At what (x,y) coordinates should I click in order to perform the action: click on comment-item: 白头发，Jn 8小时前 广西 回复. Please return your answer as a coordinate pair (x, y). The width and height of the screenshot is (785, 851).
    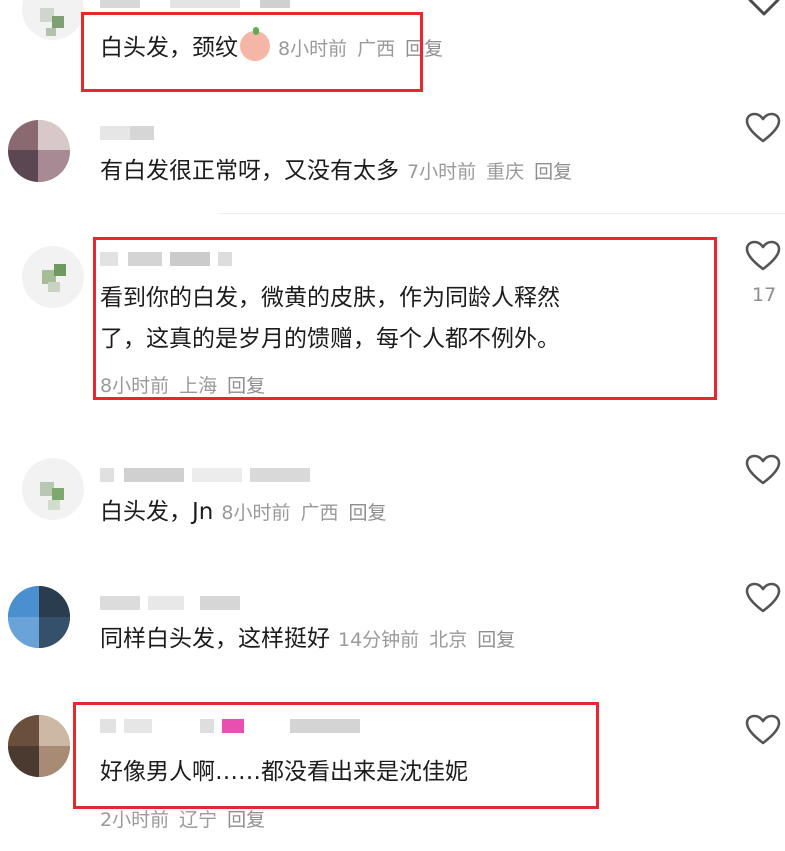
    Looking at the image, I should click on (392, 500).